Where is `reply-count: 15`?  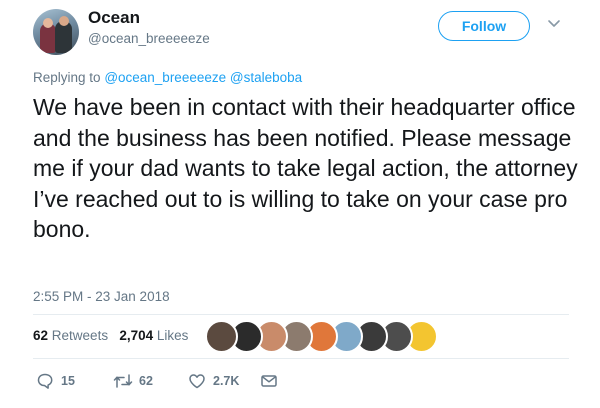 reply-count: 15 is located at coordinates (68, 381).